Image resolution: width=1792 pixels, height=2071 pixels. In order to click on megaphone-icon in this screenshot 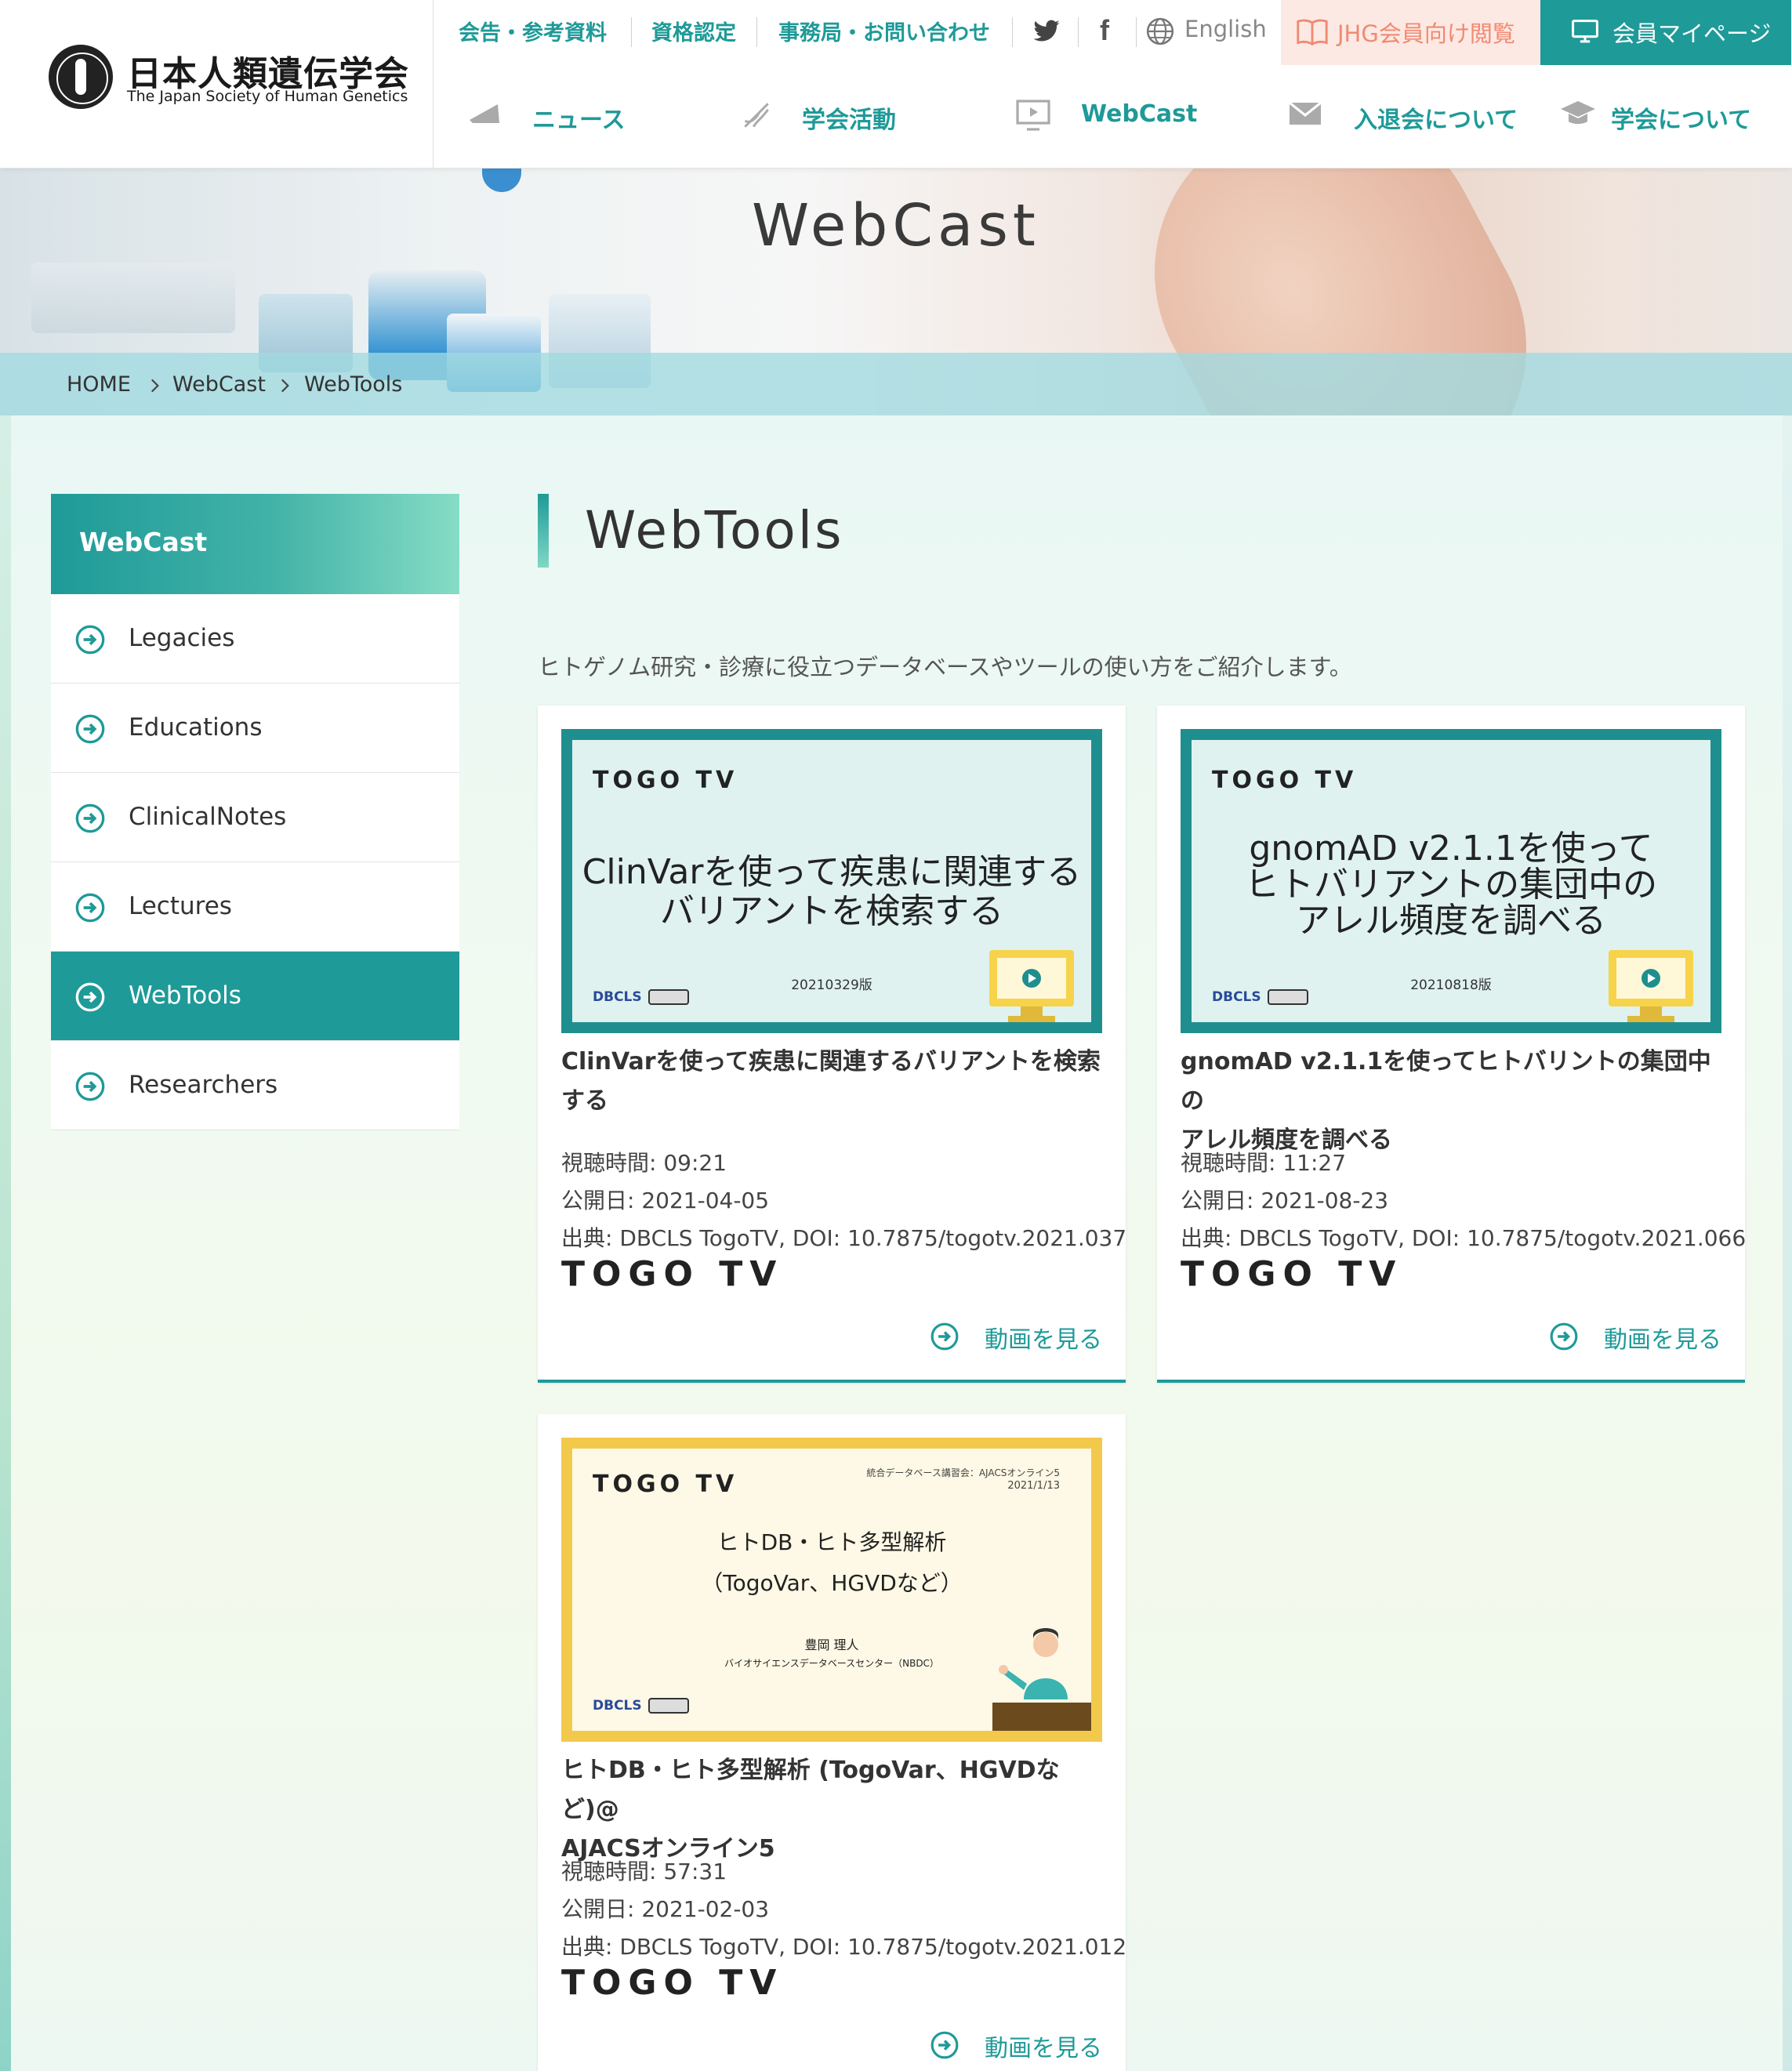, I will do `click(484, 113)`.